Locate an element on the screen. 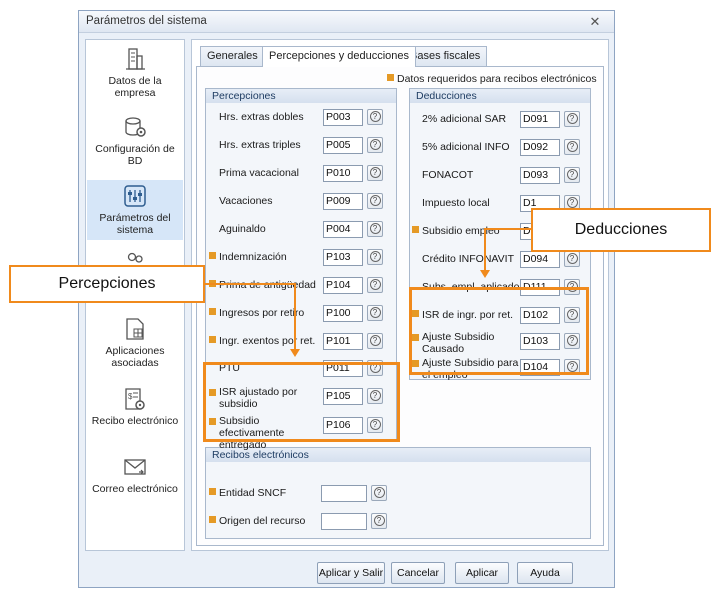  help-button: Ayuda is located at coordinates (545, 573).